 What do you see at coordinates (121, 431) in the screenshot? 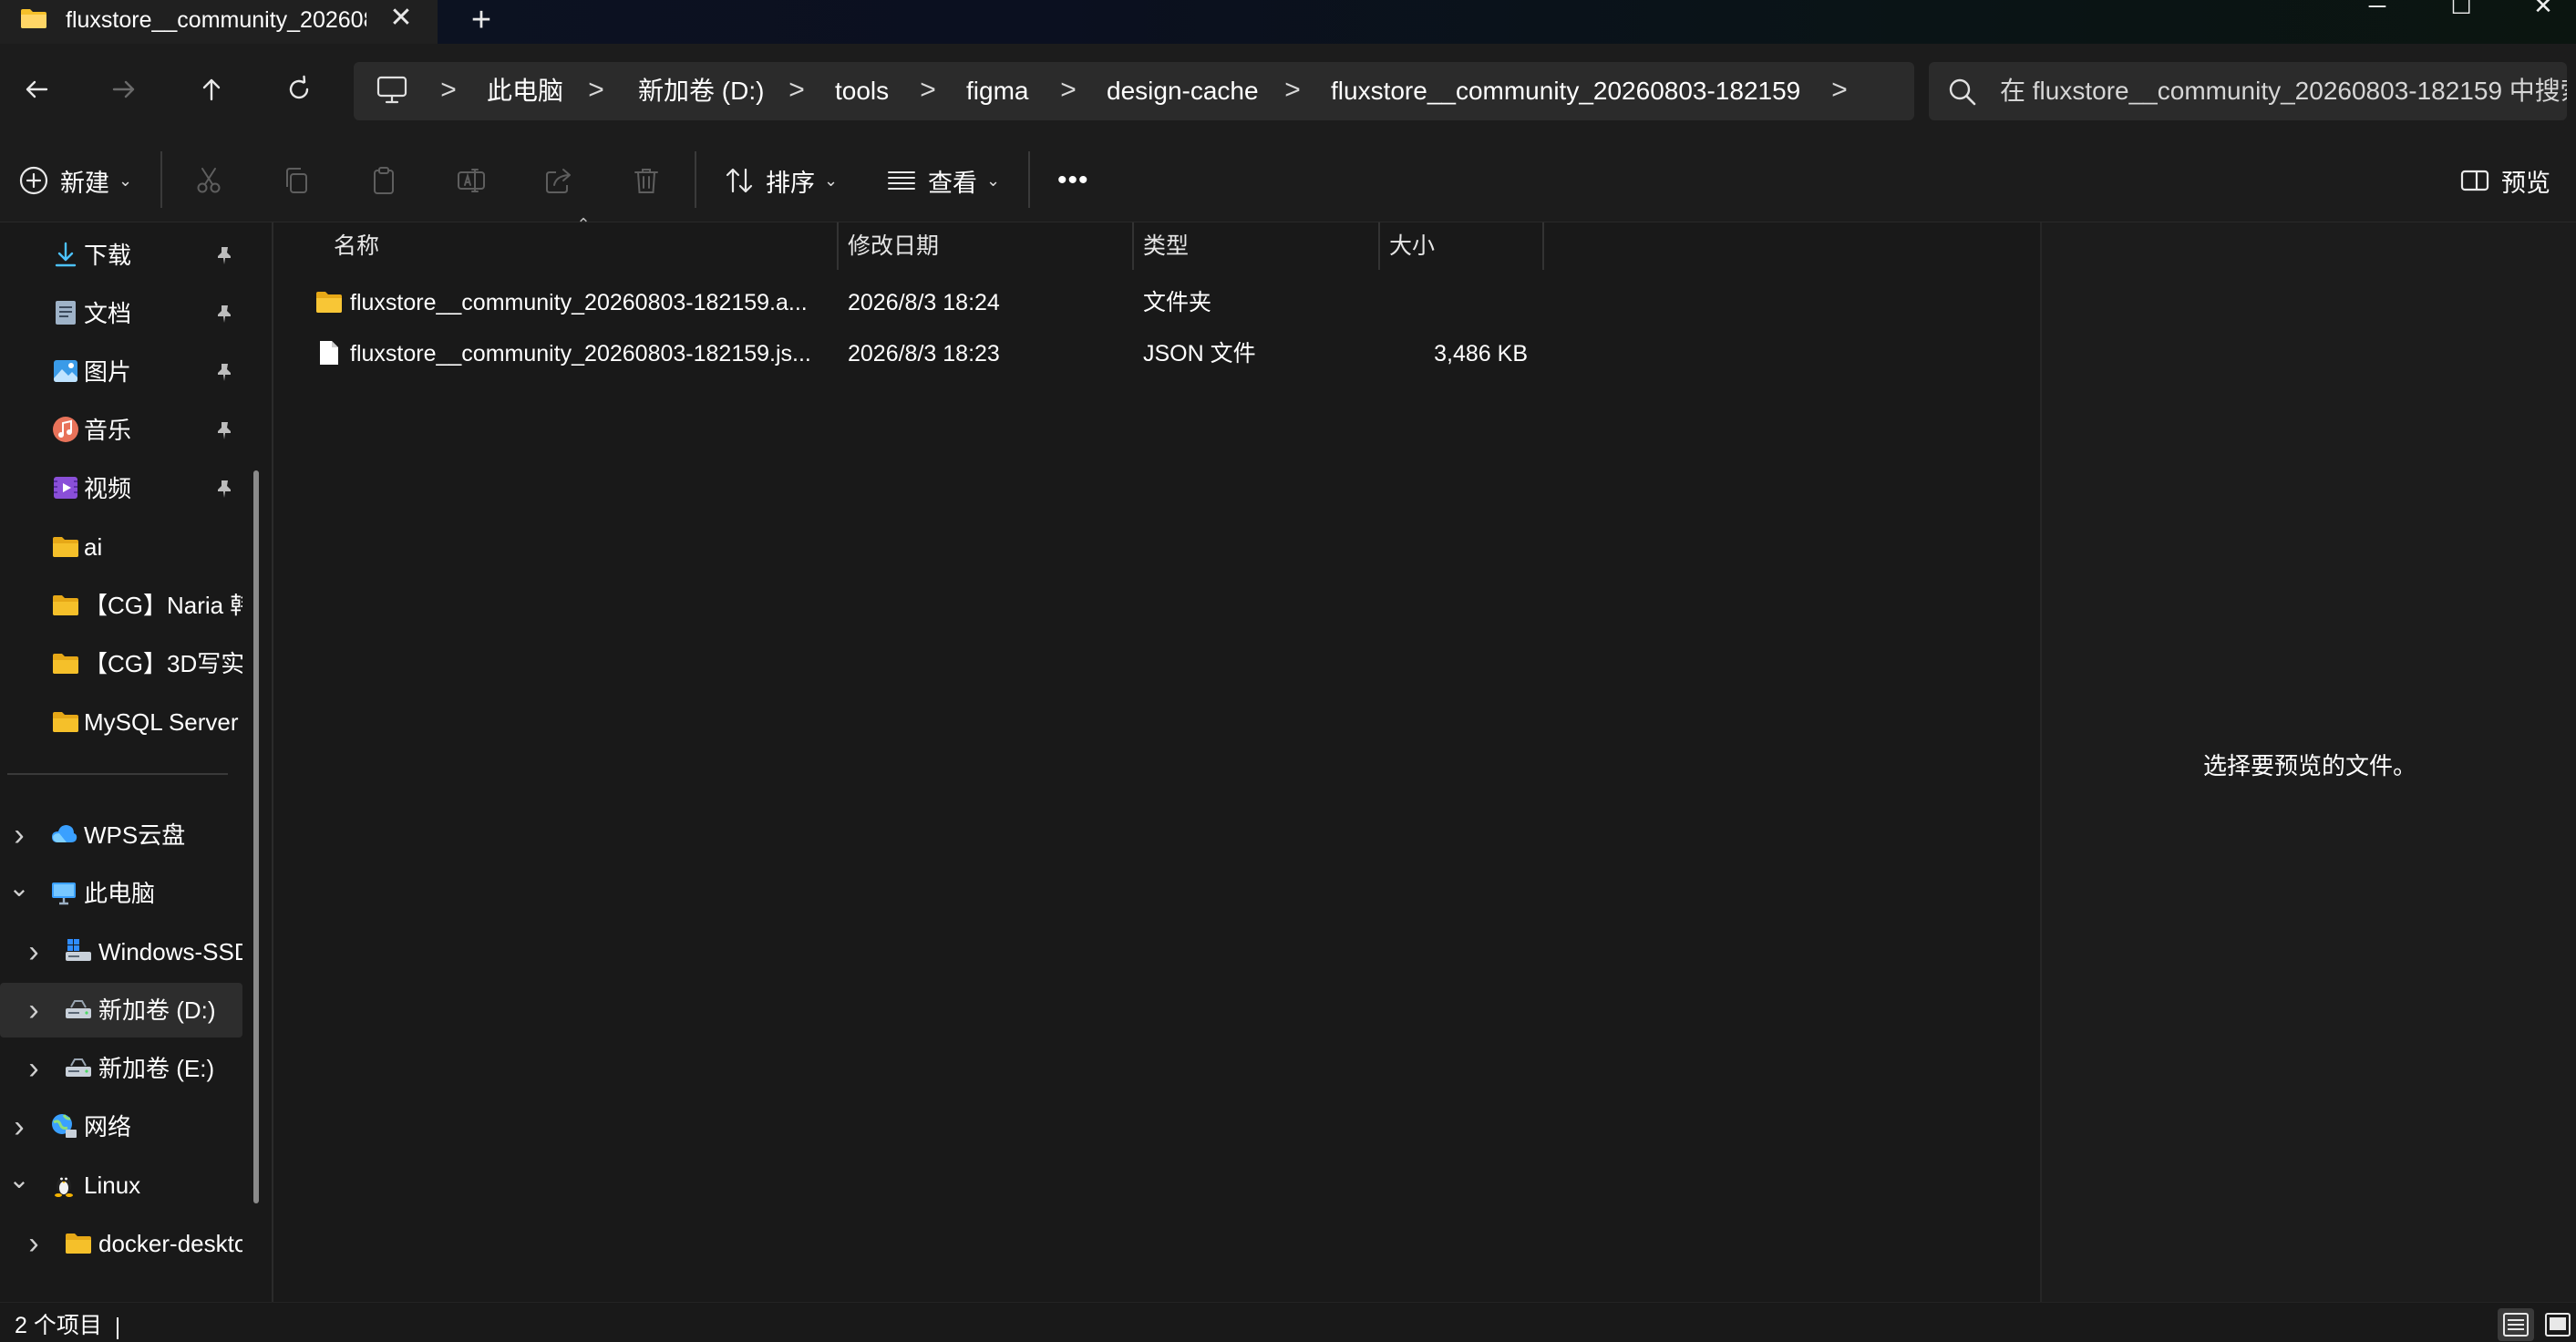
I see `sidebar-item: 音乐` at bounding box center [121, 431].